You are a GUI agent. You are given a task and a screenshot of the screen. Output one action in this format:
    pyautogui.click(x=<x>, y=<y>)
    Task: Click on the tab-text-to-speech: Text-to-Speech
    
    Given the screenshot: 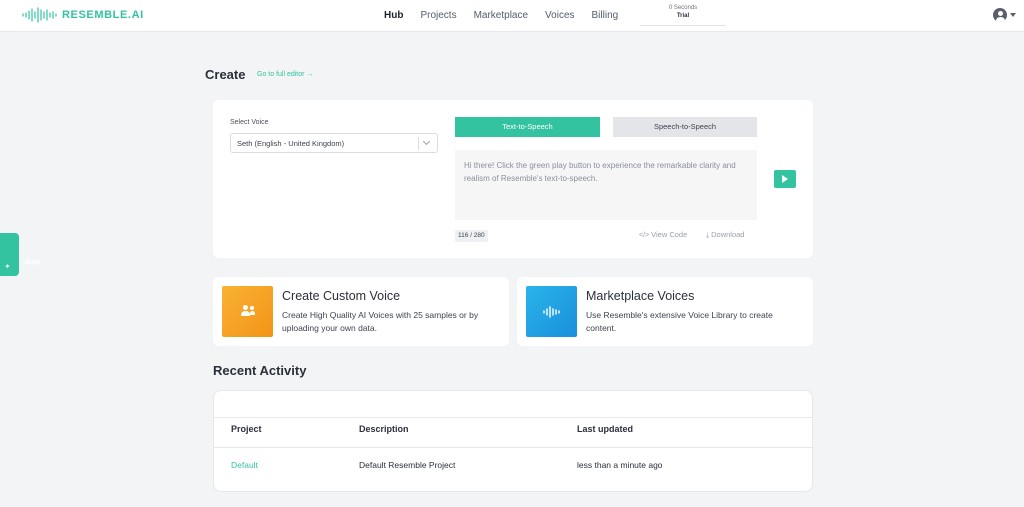 What is the action you would take?
    pyautogui.click(x=527, y=127)
    